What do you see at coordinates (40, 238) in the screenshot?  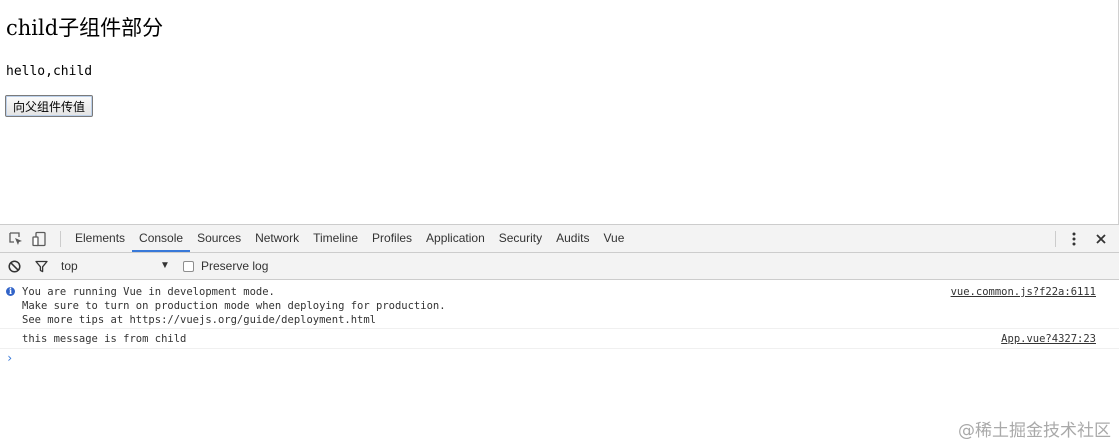 I see `device-toolbar-icon` at bounding box center [40, 238].